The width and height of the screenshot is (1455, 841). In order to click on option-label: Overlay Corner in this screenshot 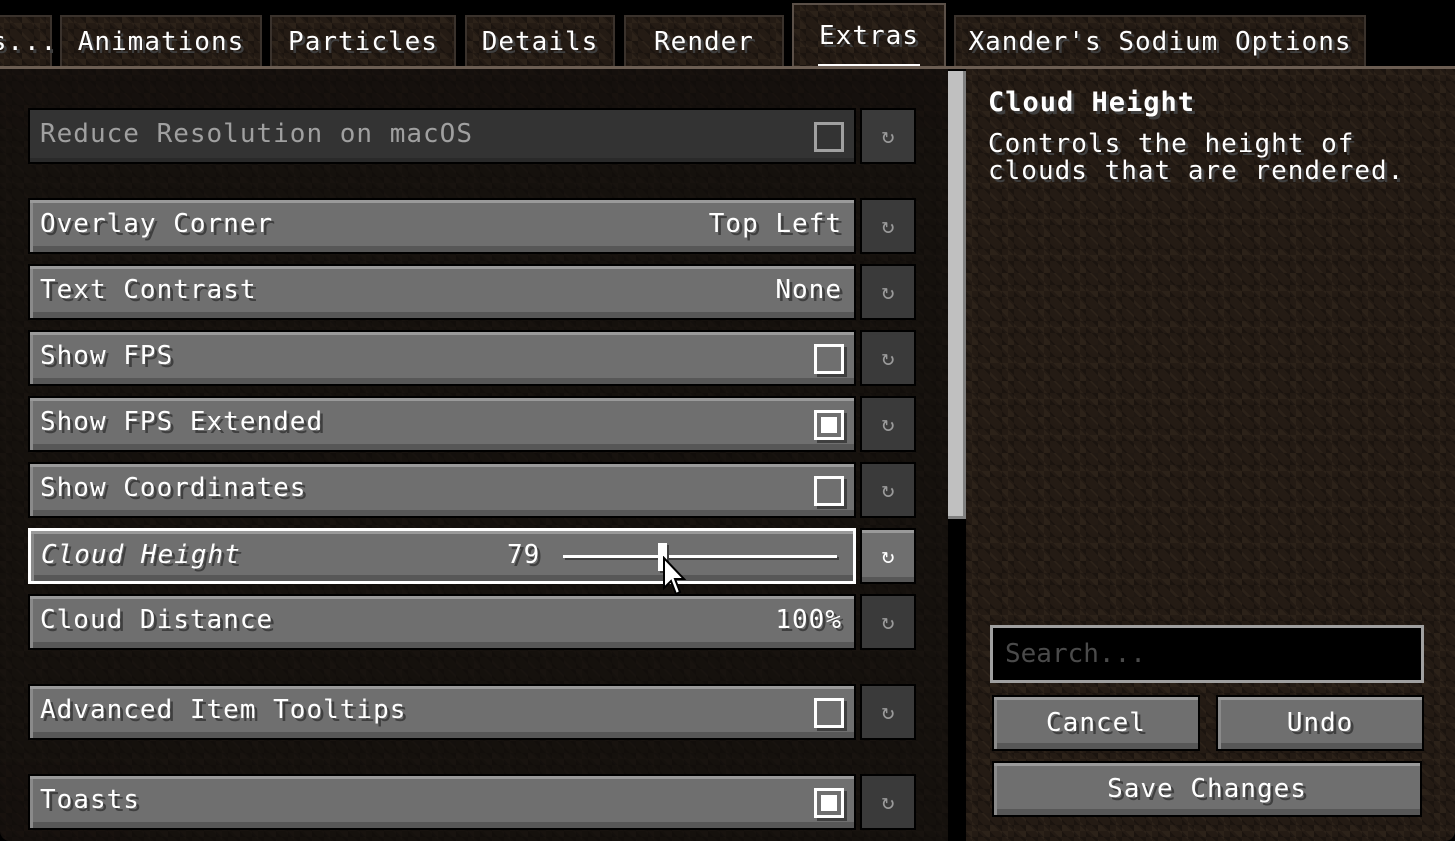, I will do `click(157, 224)`.